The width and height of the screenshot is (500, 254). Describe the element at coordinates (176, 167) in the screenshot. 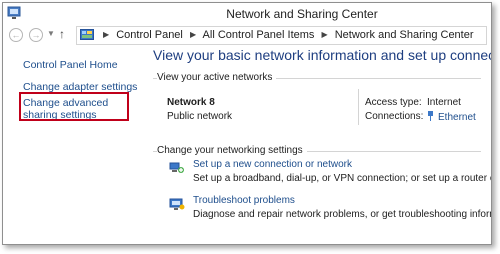

I see `network-setup-icon` at that location.